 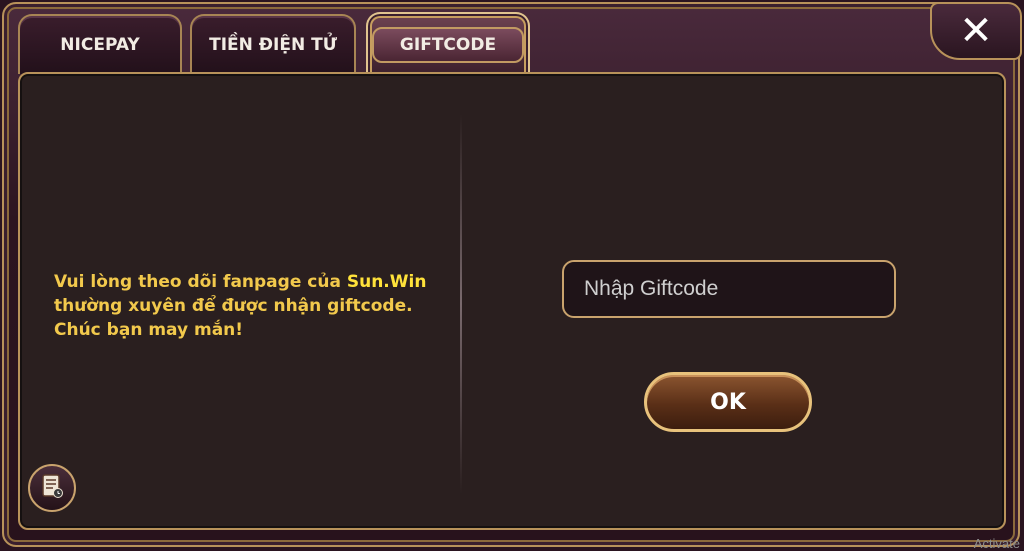 What do you see at coordinates (233, 306) in the screenshot?
I see `info-line2: thường xuyên để được nhận giftcode.` at bounding box center [233, 306].